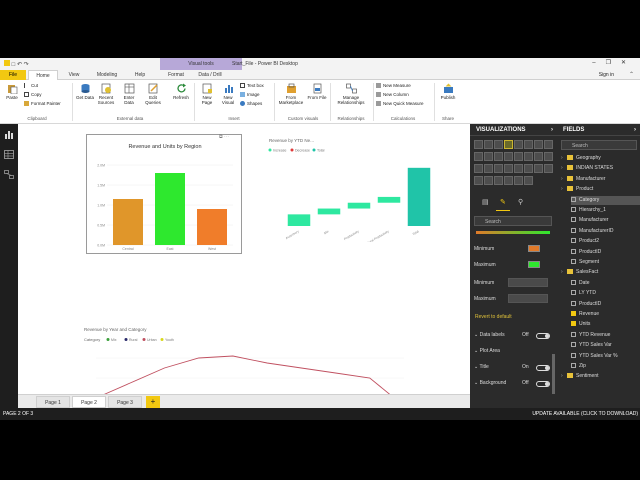  Describe the element at coordinates (221, 137) in the screenshot. I see `focus-mode-icon: ⧉` at that location.